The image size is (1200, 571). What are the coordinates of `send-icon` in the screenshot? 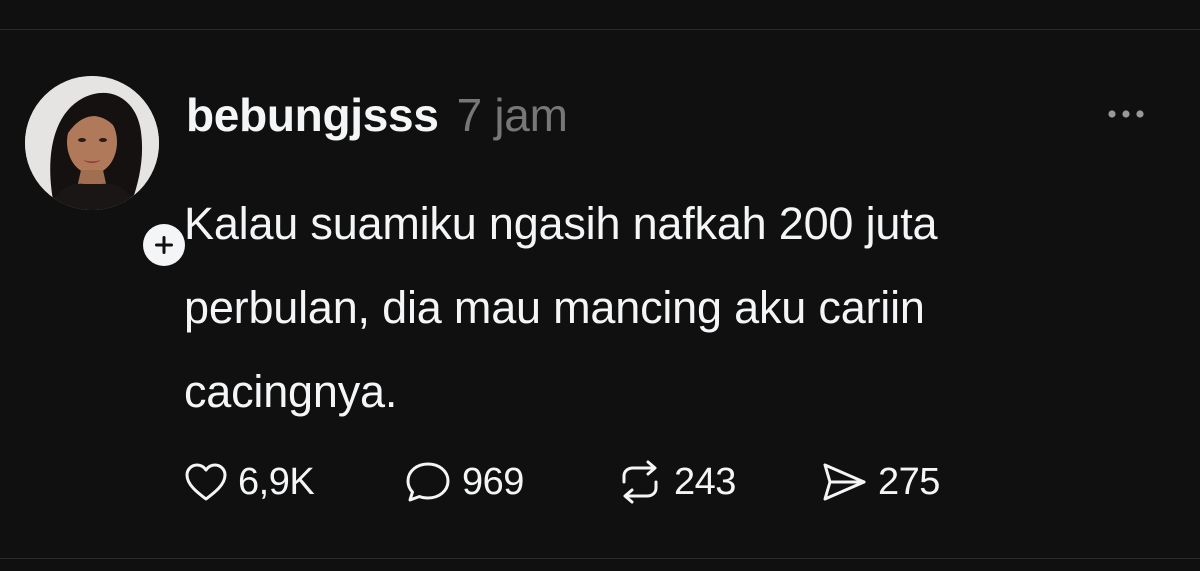 It's located at (844, 482).